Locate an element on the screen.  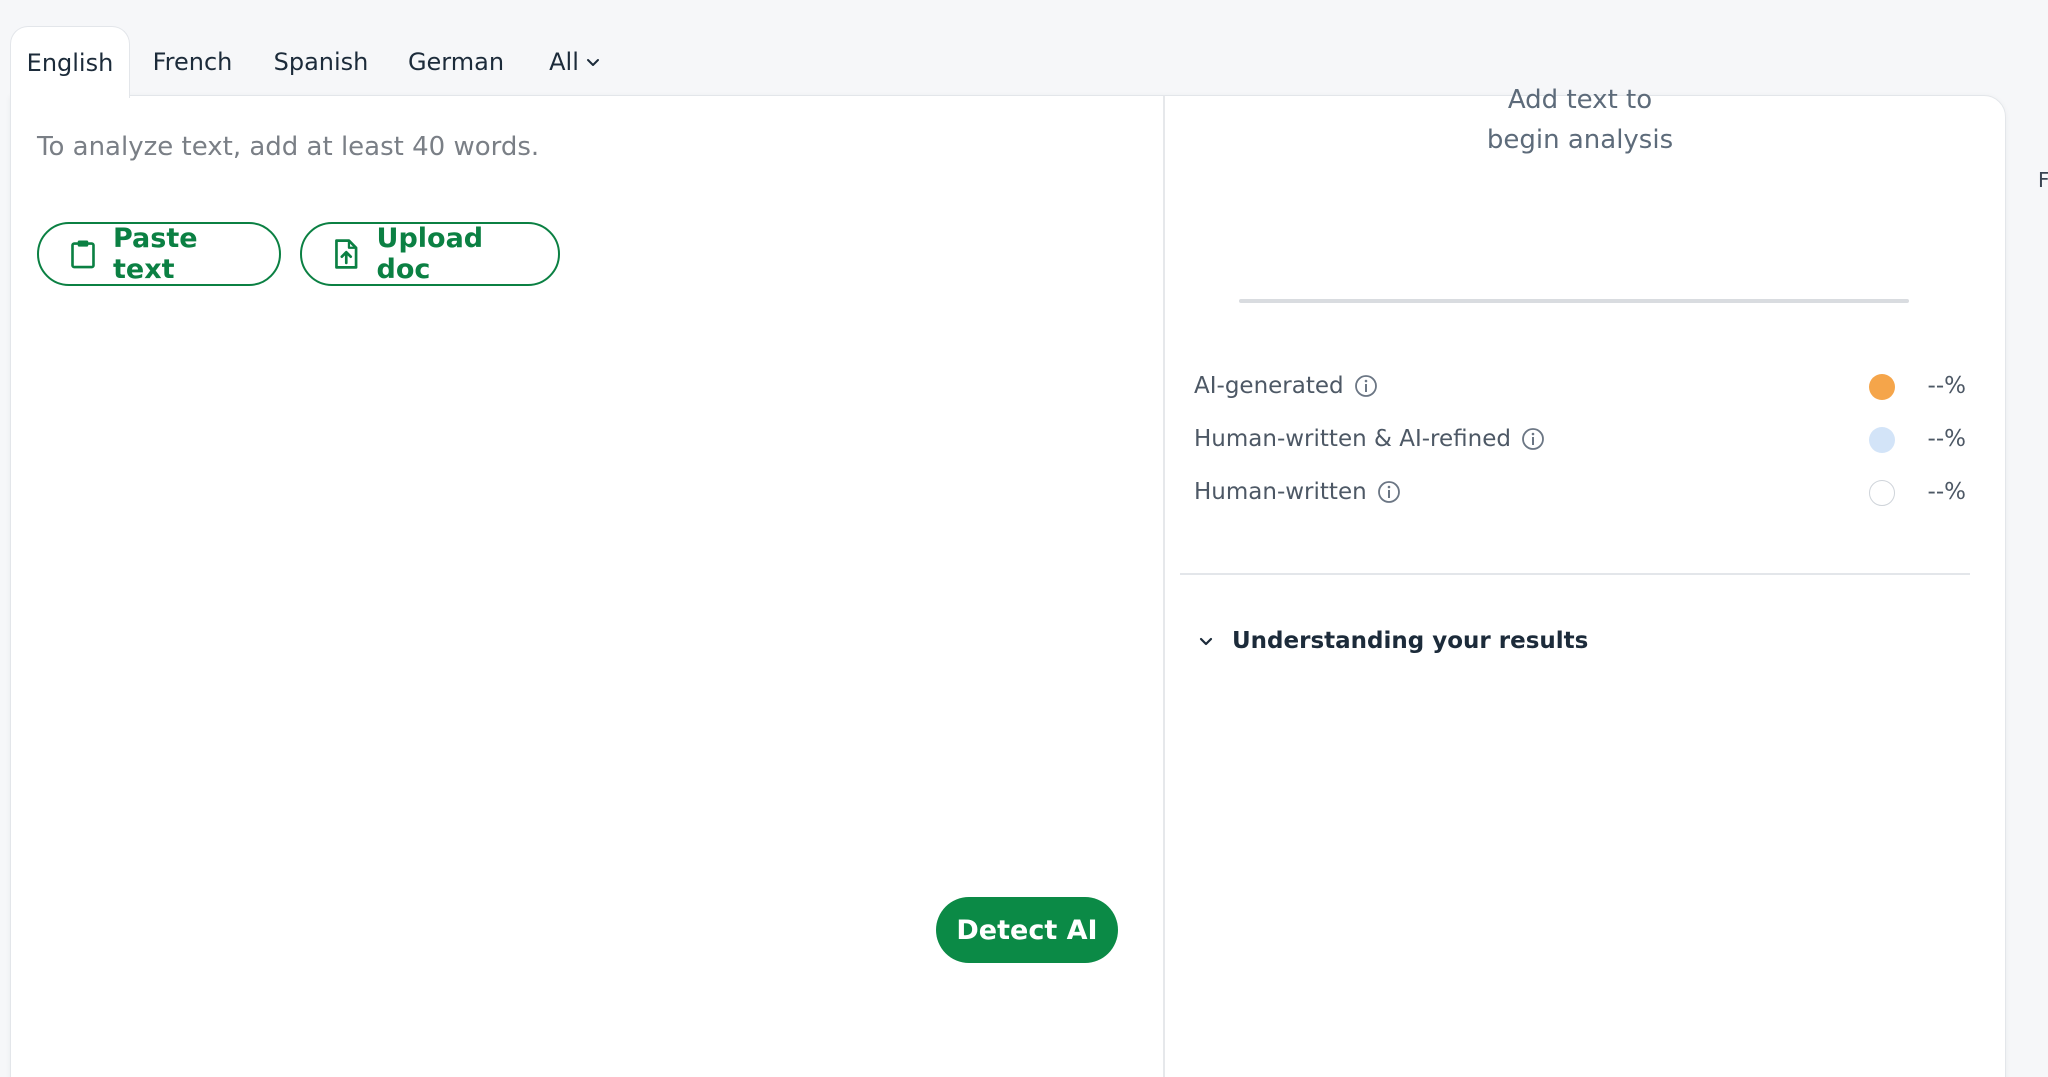
result-label: Human-written & AI-refined is located at coordinates (1352, 439).